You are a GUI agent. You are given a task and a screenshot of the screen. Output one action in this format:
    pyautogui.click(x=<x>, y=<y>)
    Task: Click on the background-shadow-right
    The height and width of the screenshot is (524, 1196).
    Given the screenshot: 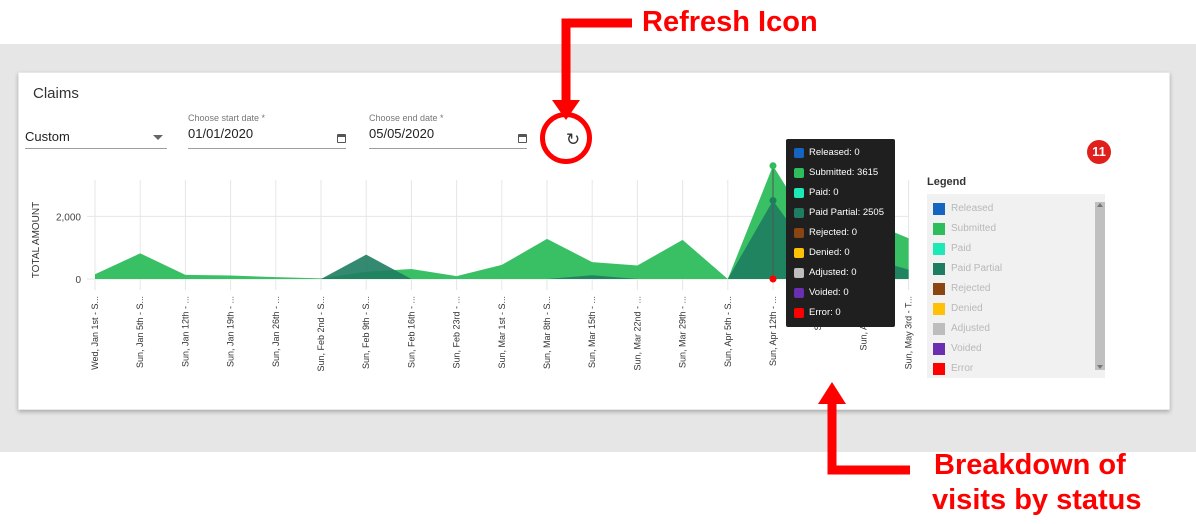 What is the action you would take?
    pyautogui.click(x=1182, y=241)
    